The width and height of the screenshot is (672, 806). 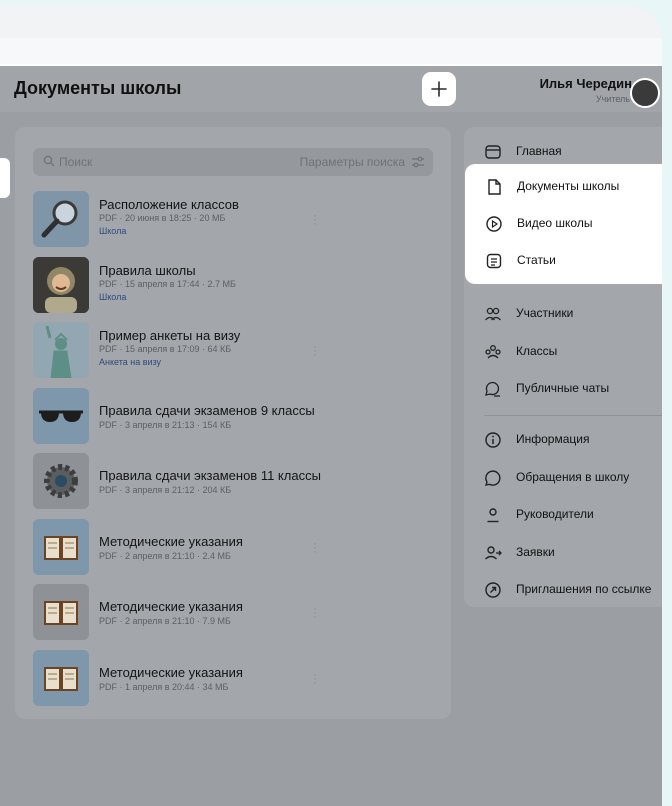 I want to click on left-side-stub, so click(x=5, y=178).